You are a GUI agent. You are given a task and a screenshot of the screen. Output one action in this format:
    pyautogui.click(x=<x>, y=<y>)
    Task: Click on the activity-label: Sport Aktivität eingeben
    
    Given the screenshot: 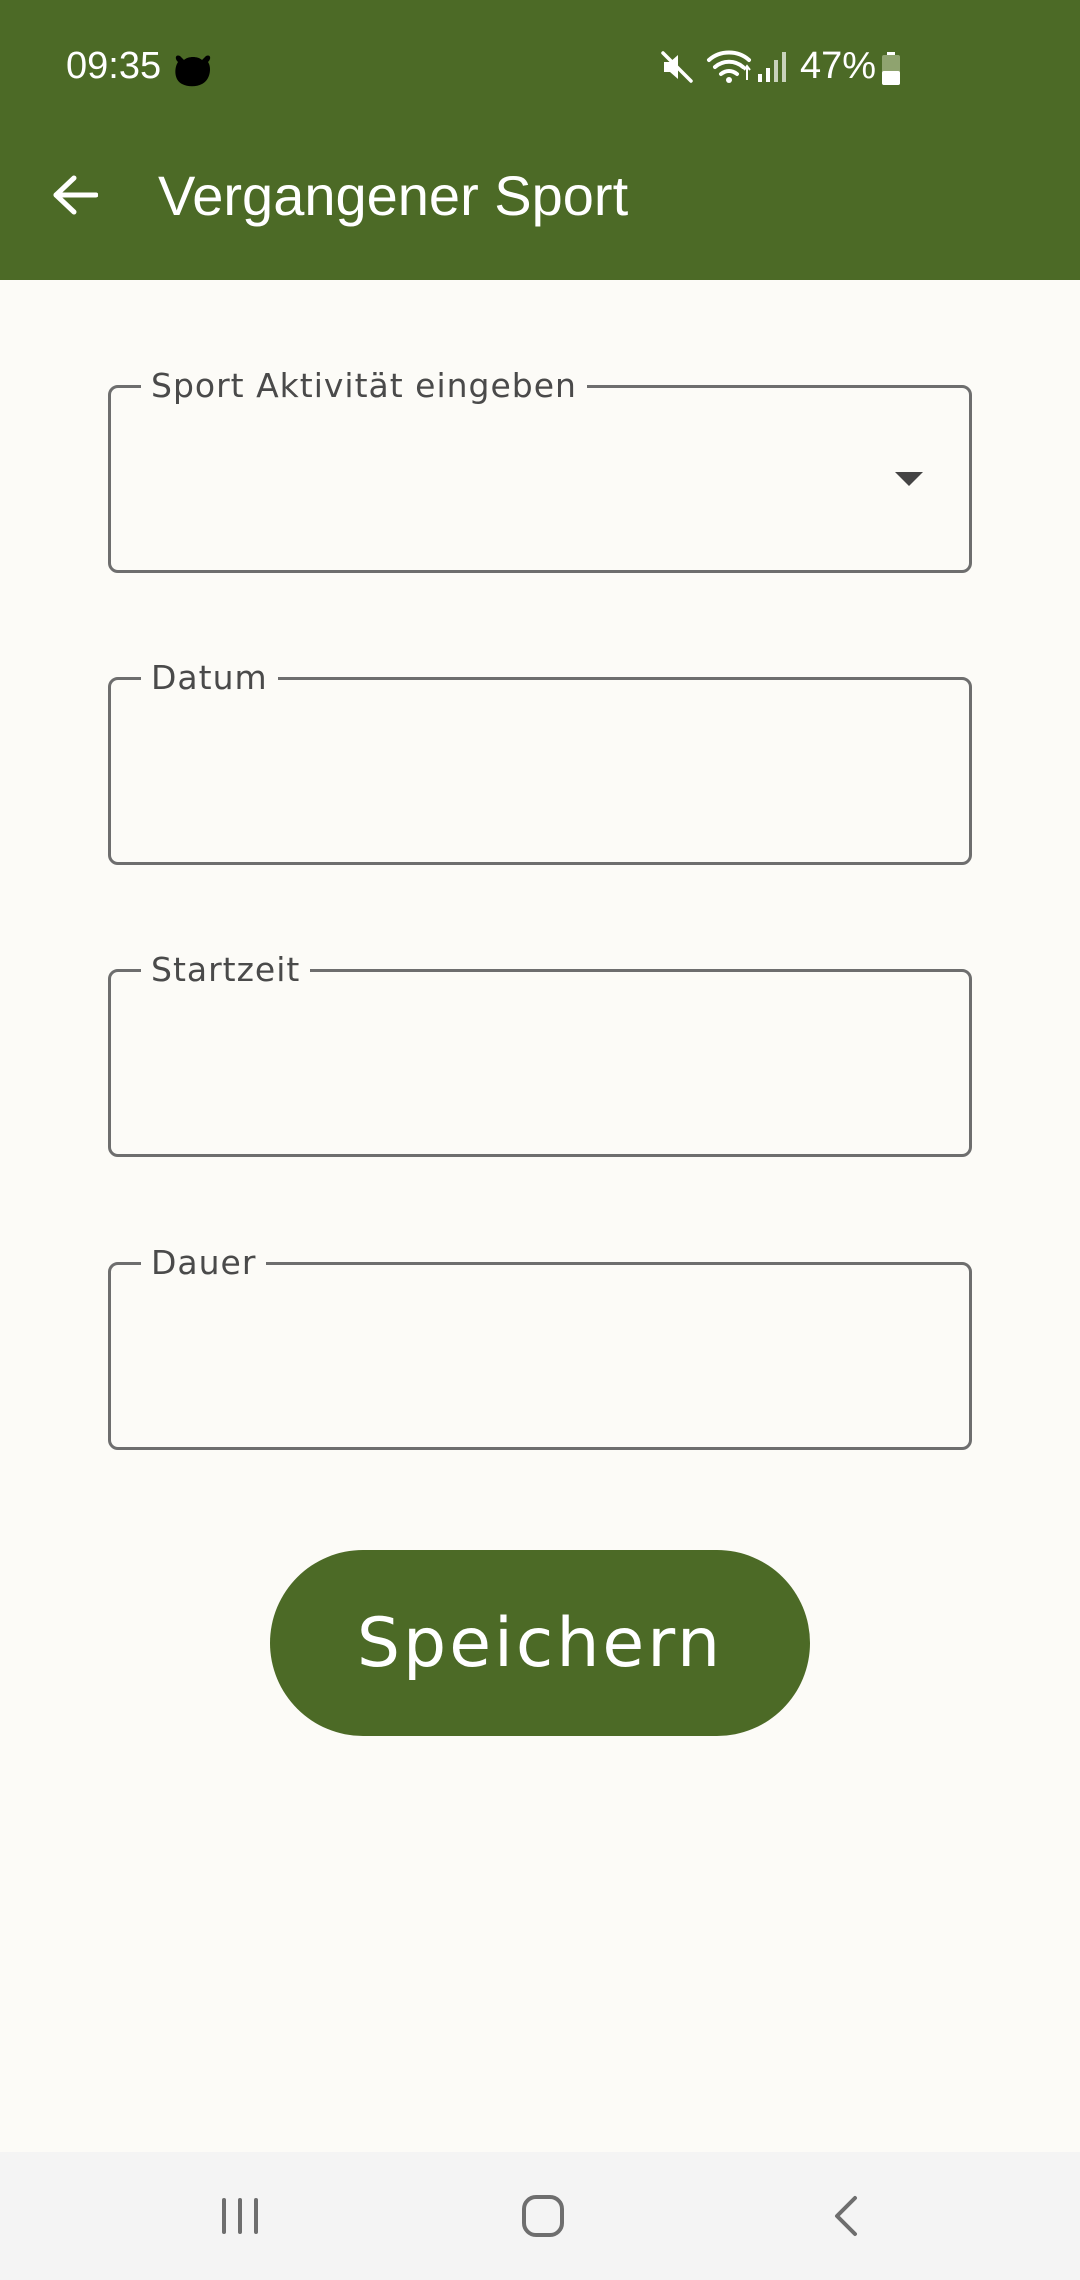 What is the action you would take?
    pyautogui.click(x=364, y=386)
    